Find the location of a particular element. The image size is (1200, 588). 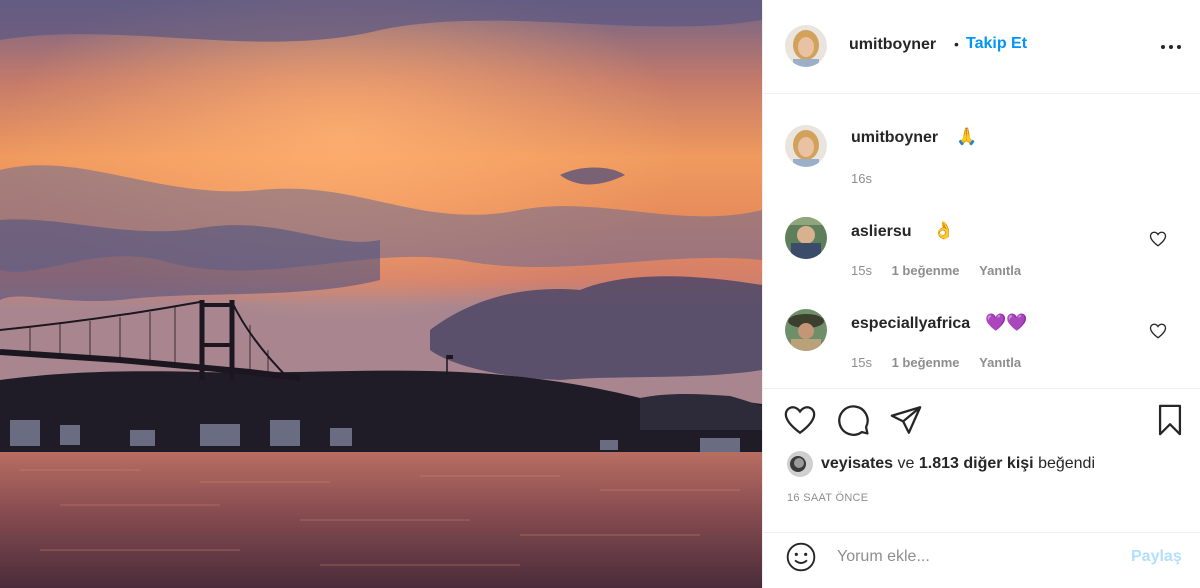

comment-username: asliersu is located at coordinates (881, 232).